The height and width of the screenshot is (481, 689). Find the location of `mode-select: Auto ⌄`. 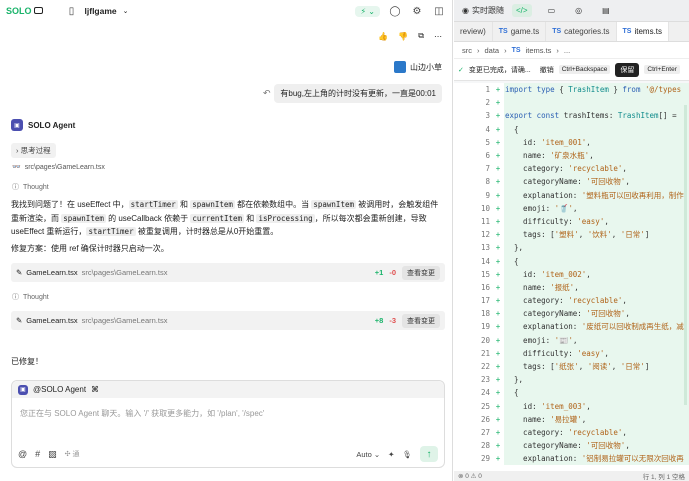

mode-select: Auto ⌄ is located at coordinates (368, 454).